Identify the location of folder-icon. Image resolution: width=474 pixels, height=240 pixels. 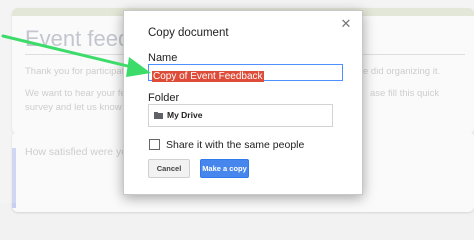
(158, 115).